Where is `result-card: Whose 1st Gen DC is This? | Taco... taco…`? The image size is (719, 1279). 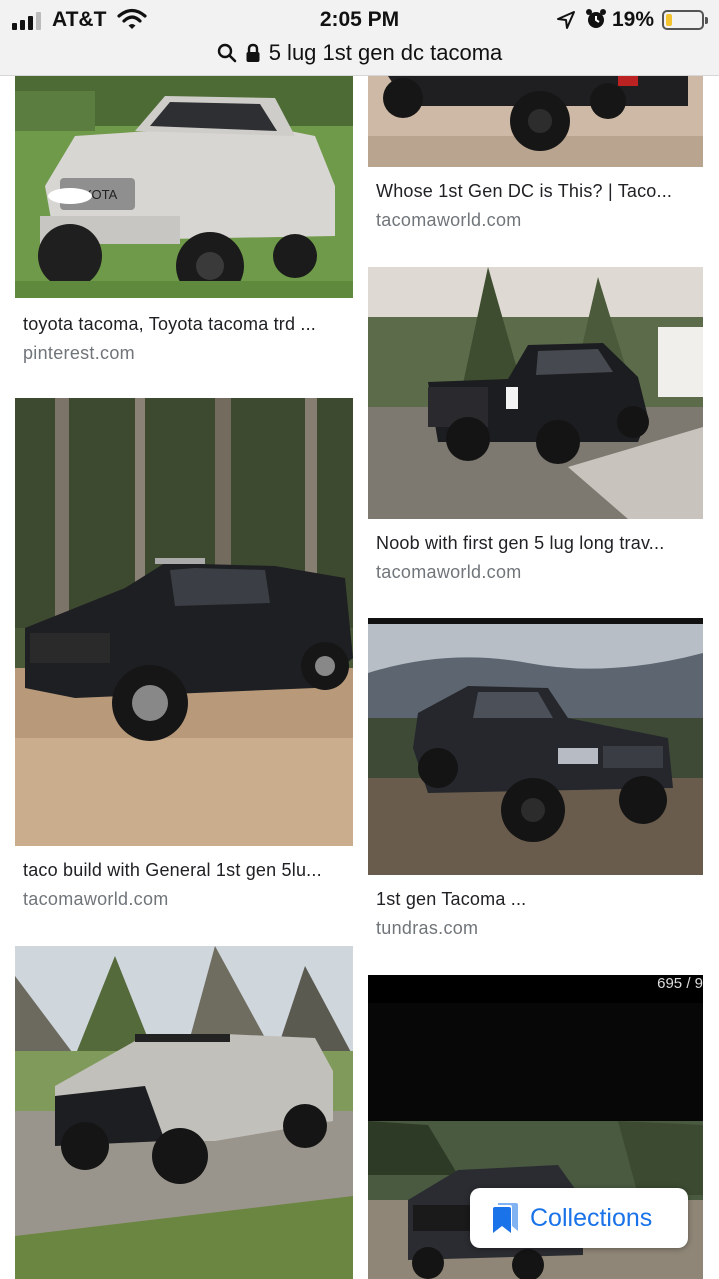
result-card: Whose 1st Gen DC is This? | Taco... taco… is located at coordinates (535, 153).